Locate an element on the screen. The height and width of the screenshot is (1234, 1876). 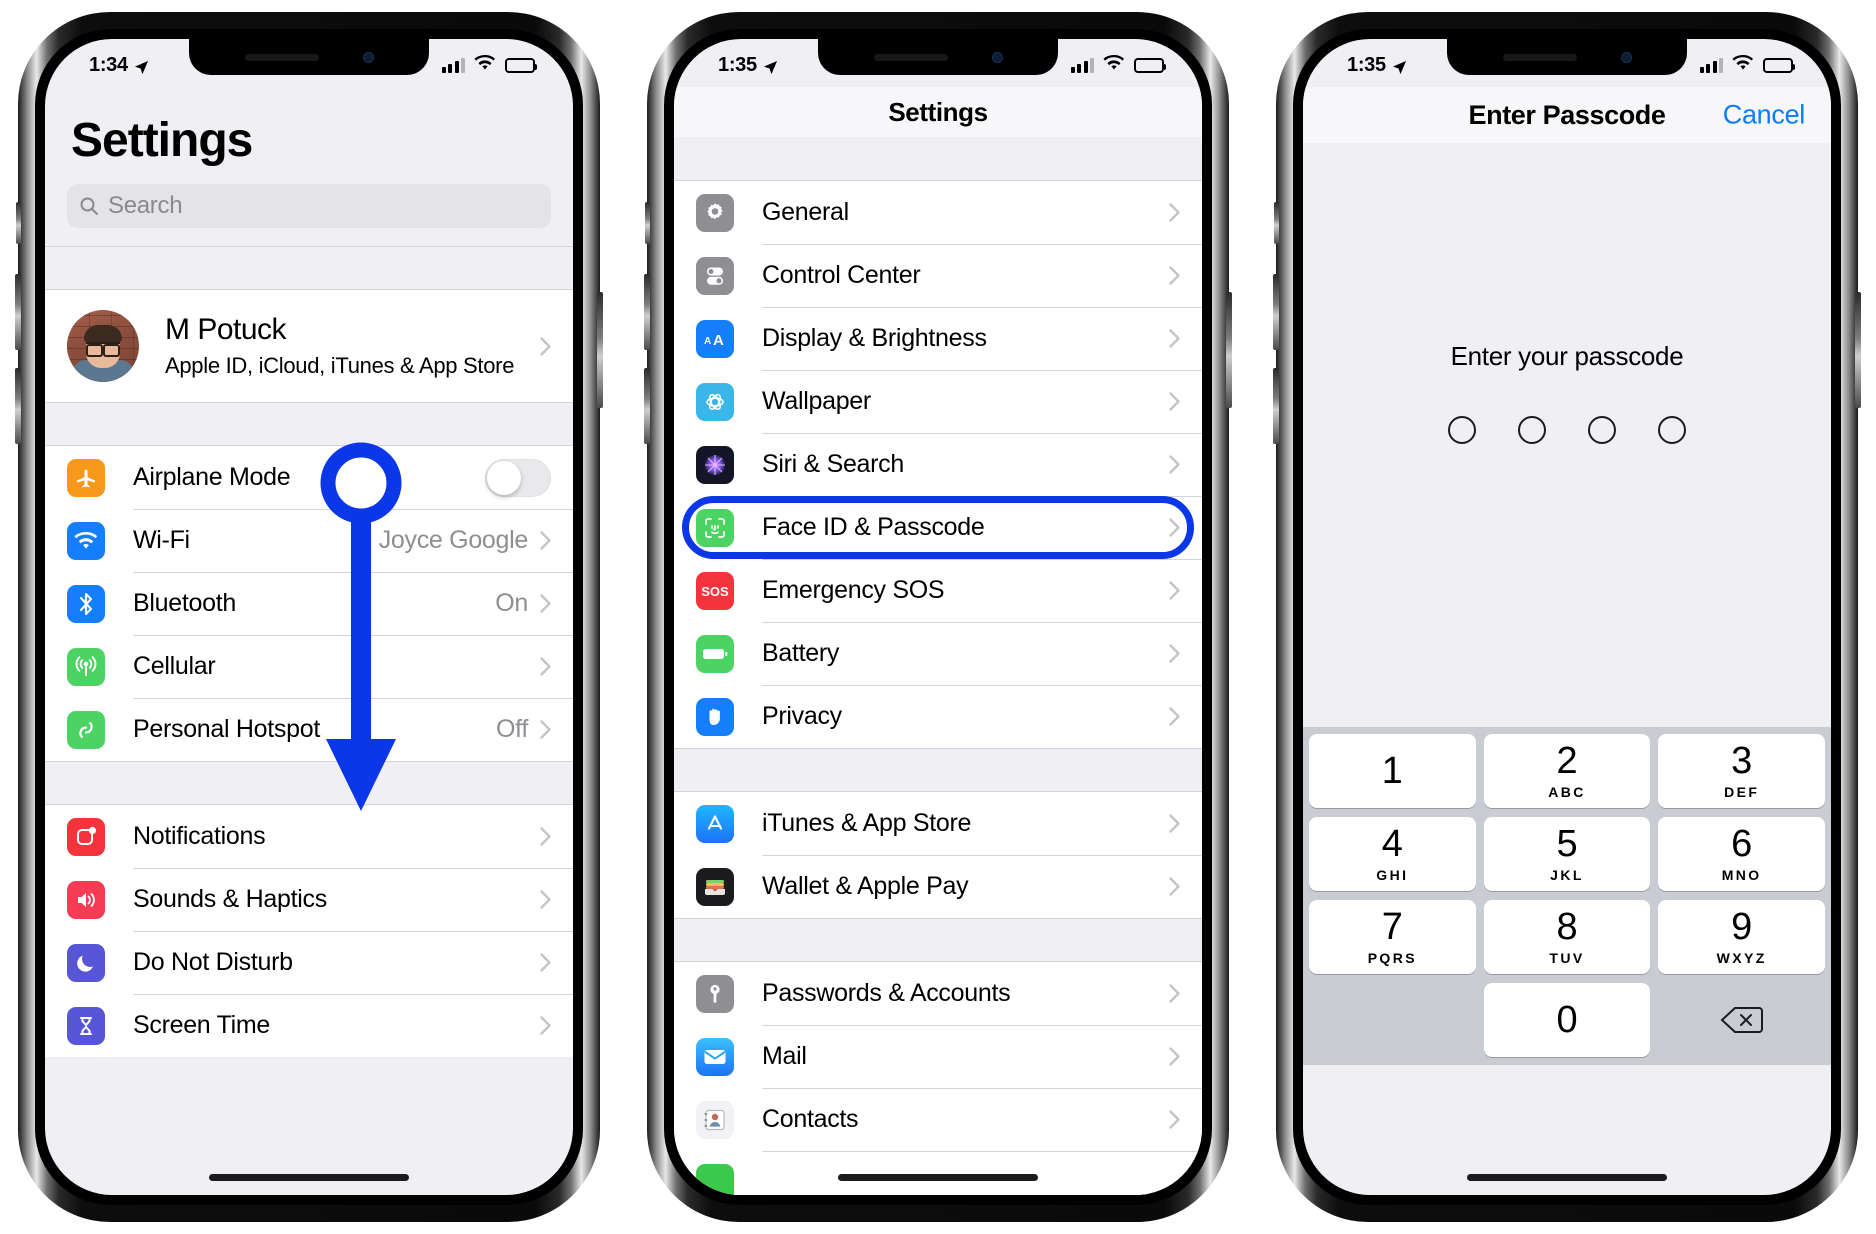
key-digit: 3 is located at coordinates (1742, 761).